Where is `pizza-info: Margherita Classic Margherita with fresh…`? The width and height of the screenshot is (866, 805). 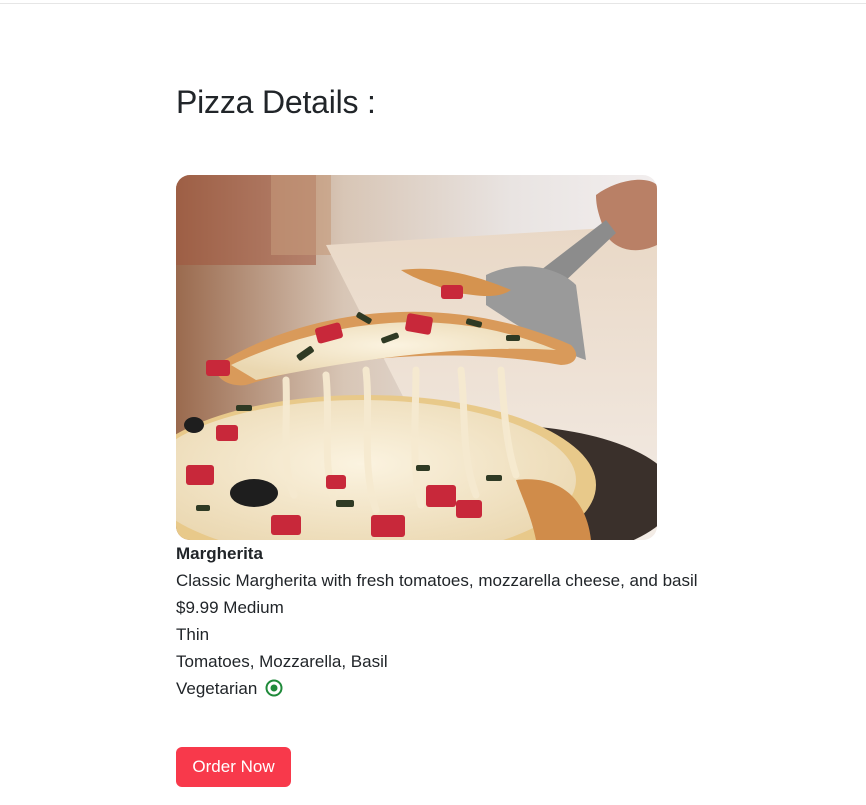
pizza-info: Margherita Classic Margherita with fresh… is located at coordinates (437, 621).